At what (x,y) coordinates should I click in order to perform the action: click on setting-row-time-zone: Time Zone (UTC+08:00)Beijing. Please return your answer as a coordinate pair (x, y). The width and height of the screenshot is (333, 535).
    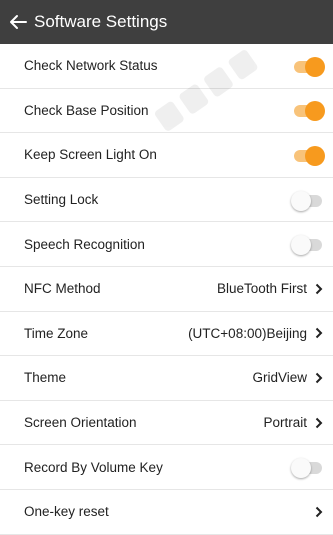
    Looking at the image, I should click on (166, 334).